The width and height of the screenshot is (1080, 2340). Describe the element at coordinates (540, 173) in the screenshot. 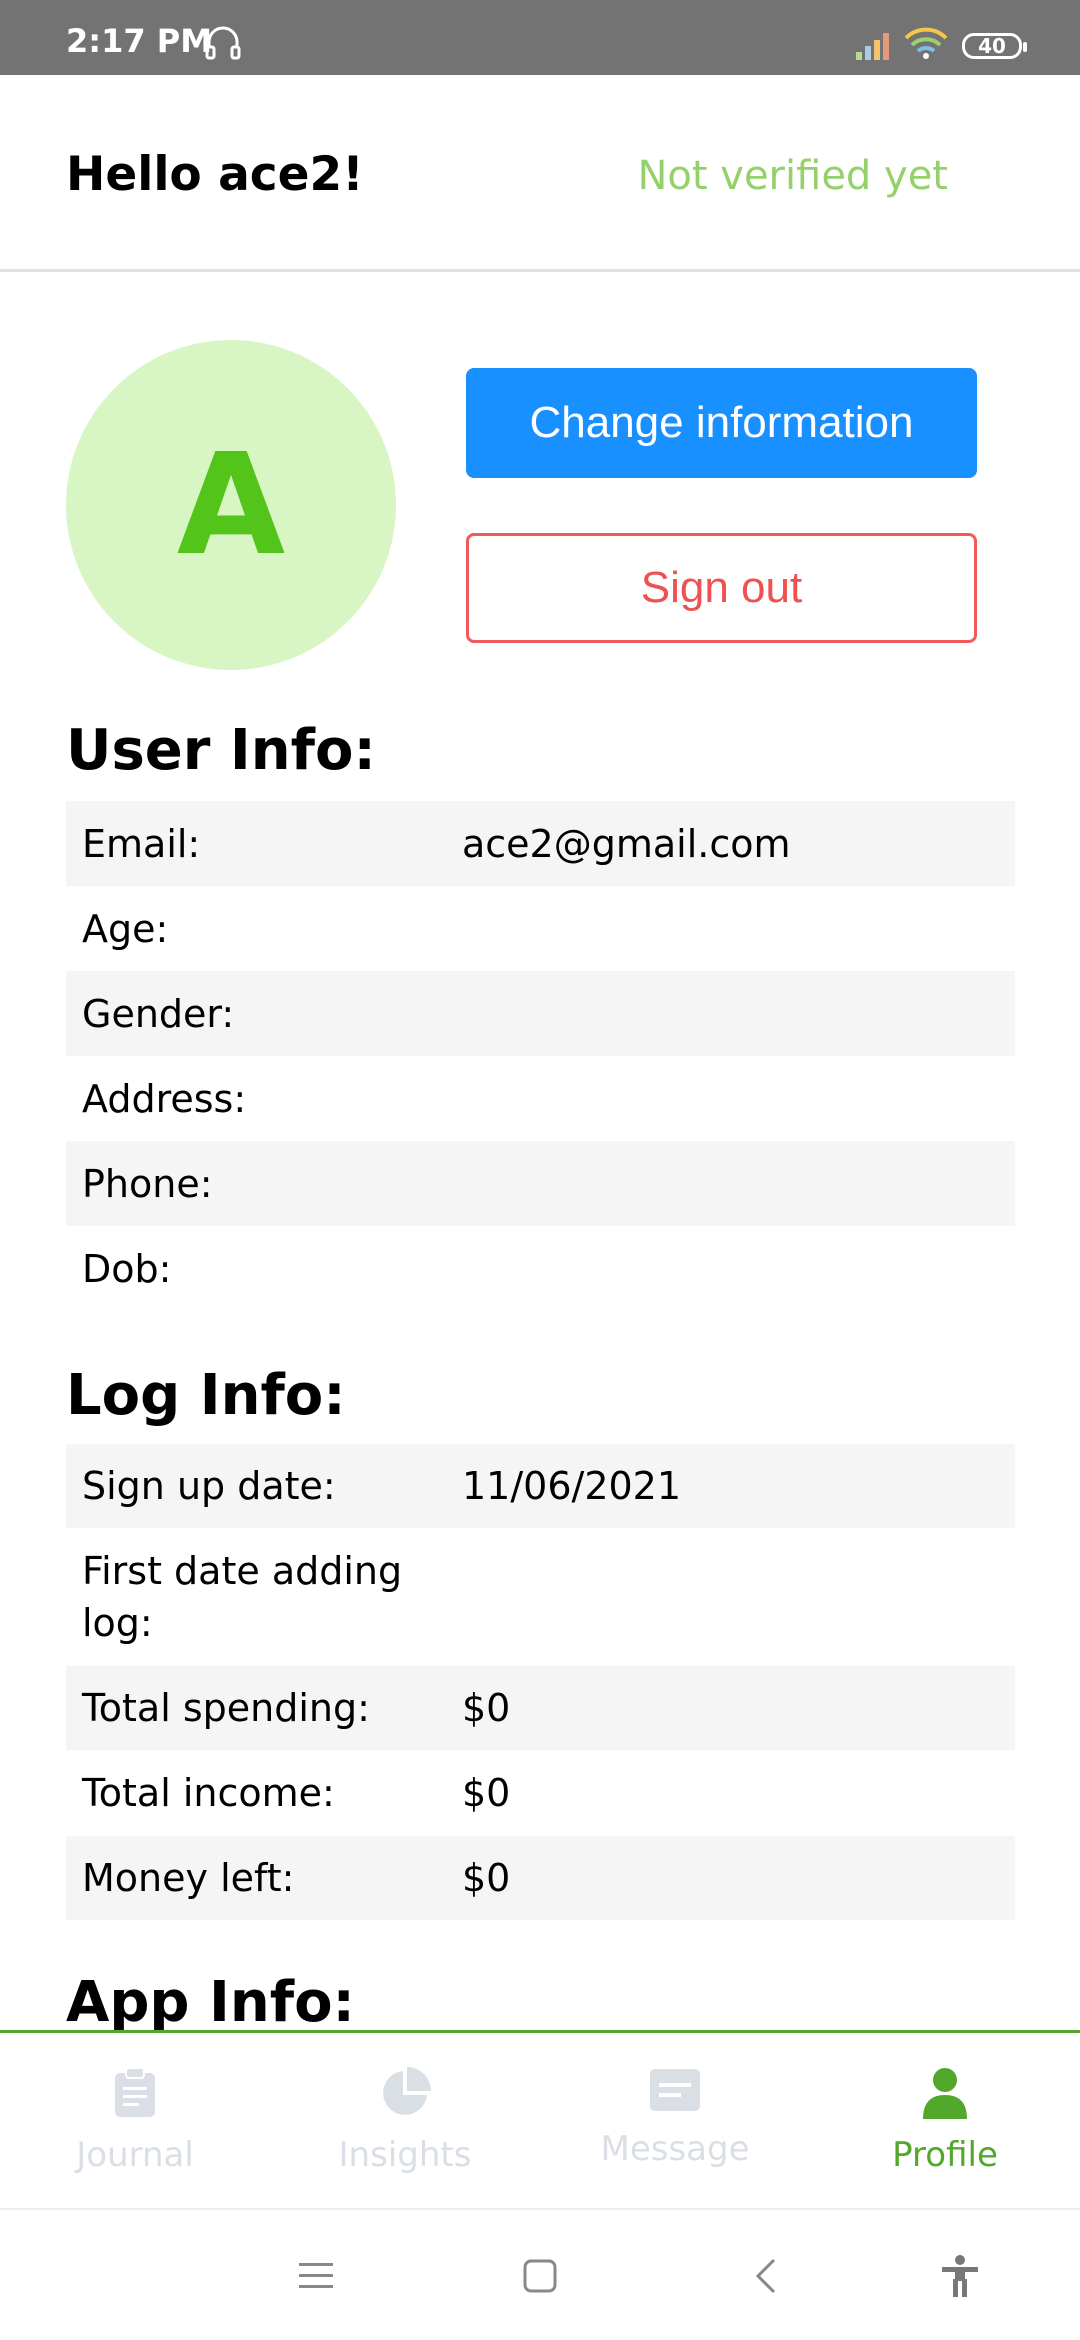

I see `header: Hello ace2! Not verified yet` at that location.